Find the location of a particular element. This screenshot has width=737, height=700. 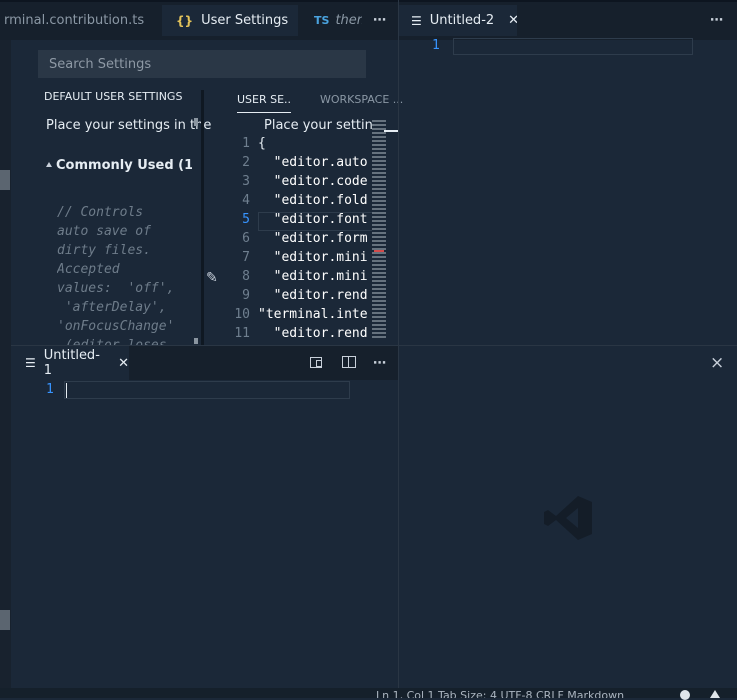

tab-terminal-contribution: rminal.contribution.ts is located at coordinates (81, 20).